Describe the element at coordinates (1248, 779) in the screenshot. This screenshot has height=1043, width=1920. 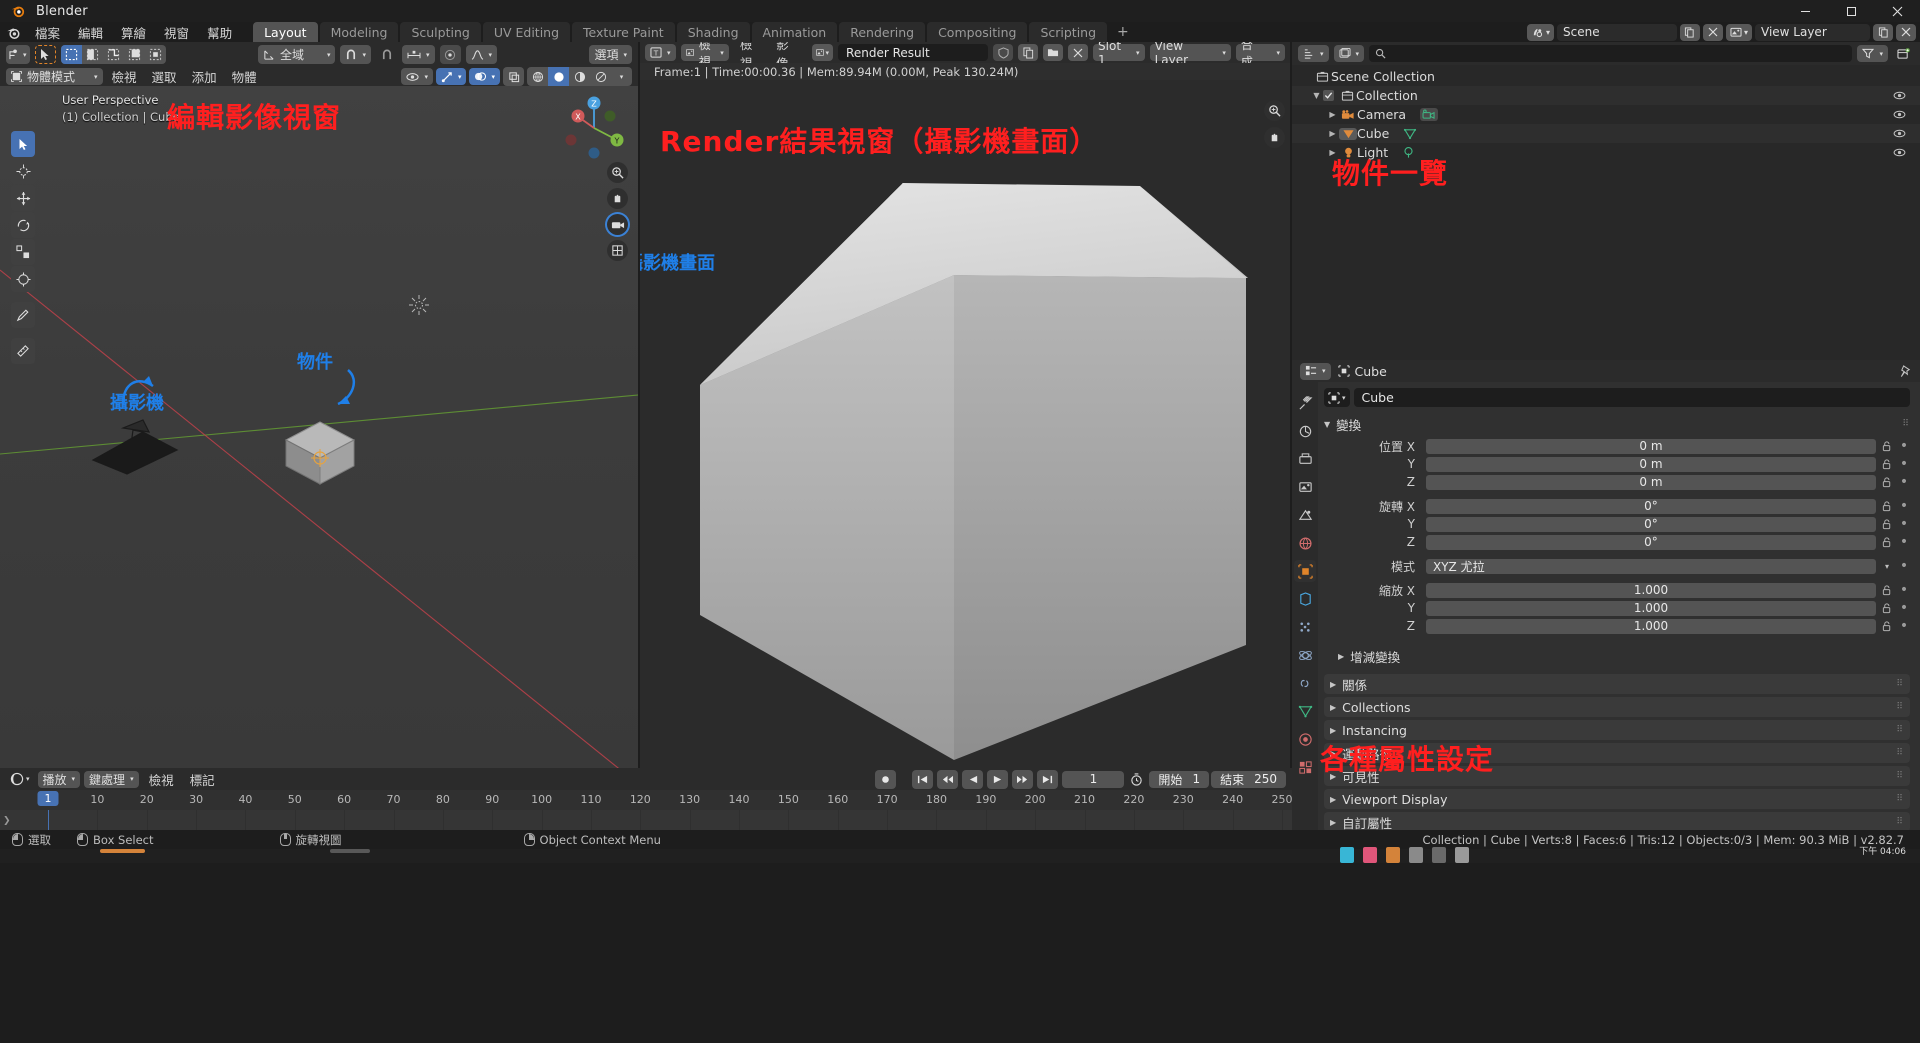
I see `frame-end-input: 結束 250` at that location.